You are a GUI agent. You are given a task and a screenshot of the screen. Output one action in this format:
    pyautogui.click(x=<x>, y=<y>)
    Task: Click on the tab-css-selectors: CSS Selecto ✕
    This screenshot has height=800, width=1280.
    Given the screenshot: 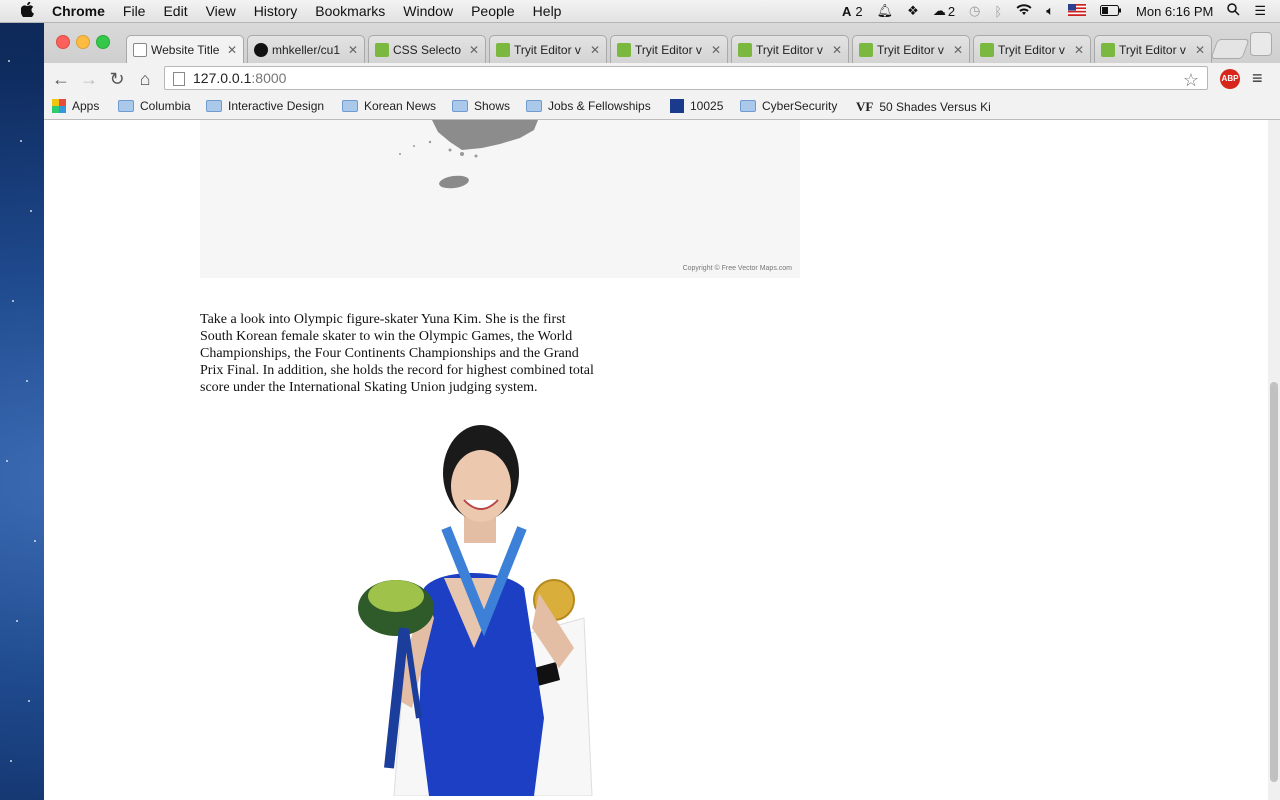 What is the action you would take?
    pyautogui.click(x=427, y=49)
    